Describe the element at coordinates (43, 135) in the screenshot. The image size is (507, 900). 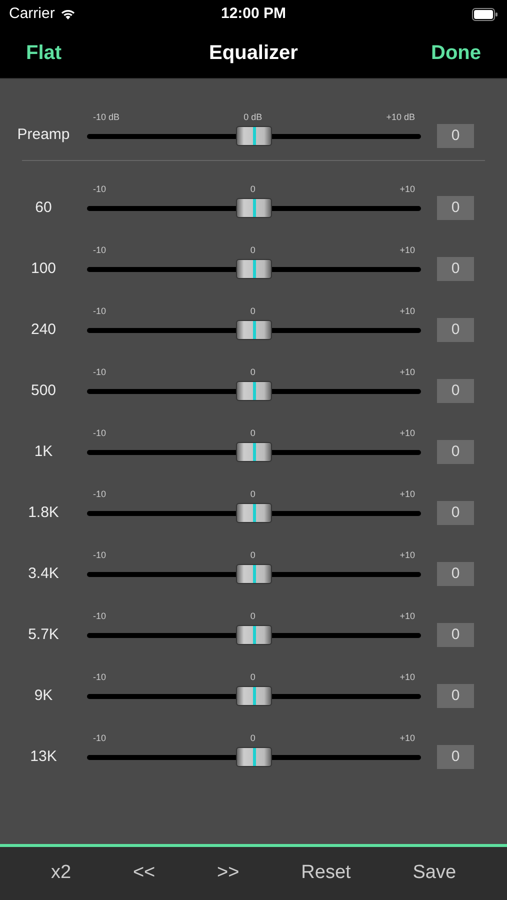
I see `band-label: Preamp` at that location.